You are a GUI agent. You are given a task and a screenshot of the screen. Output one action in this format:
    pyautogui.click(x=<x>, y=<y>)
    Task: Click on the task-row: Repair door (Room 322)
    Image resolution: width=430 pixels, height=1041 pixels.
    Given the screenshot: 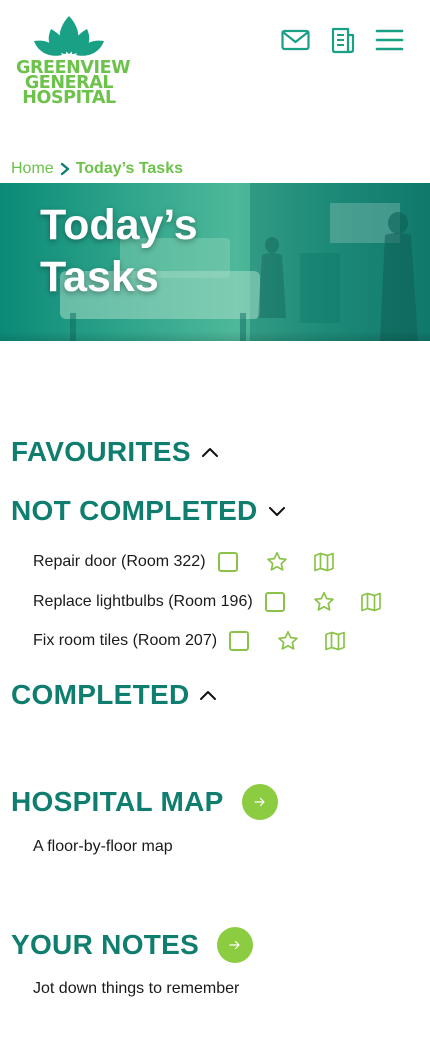 What is the action you would take?
    pyautogui.click(x=184, y=562)
    